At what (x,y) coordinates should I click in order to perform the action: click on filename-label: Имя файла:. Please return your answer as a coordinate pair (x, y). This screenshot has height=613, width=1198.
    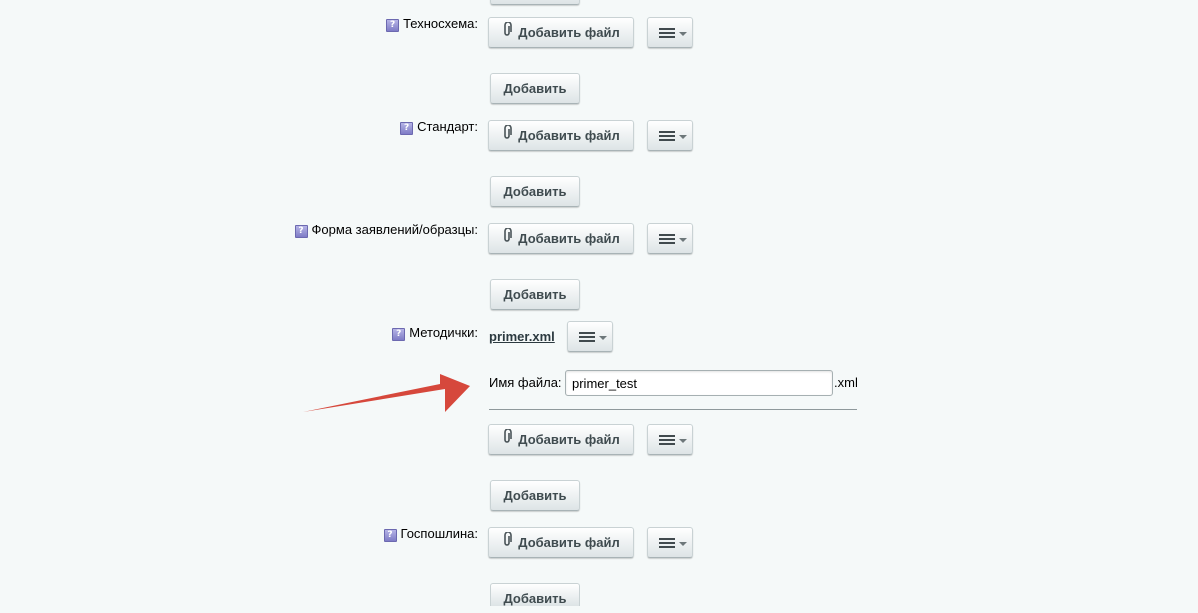
    Looking at the image, I should click on (525, 382).